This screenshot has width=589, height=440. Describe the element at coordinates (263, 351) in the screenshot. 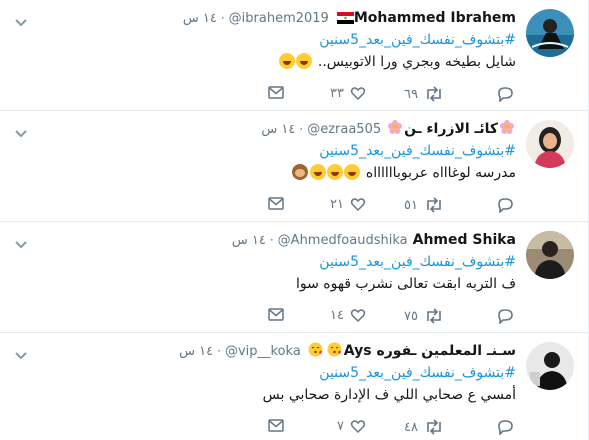

I see `user-handle: @vip__koka` at that location.